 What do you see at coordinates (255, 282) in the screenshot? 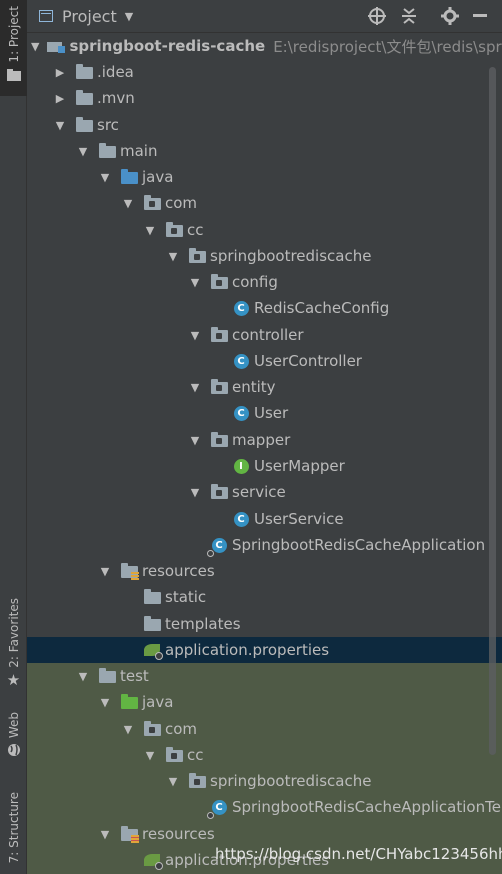
I see `tree-node-label: config` at bounding box center [255, 282].